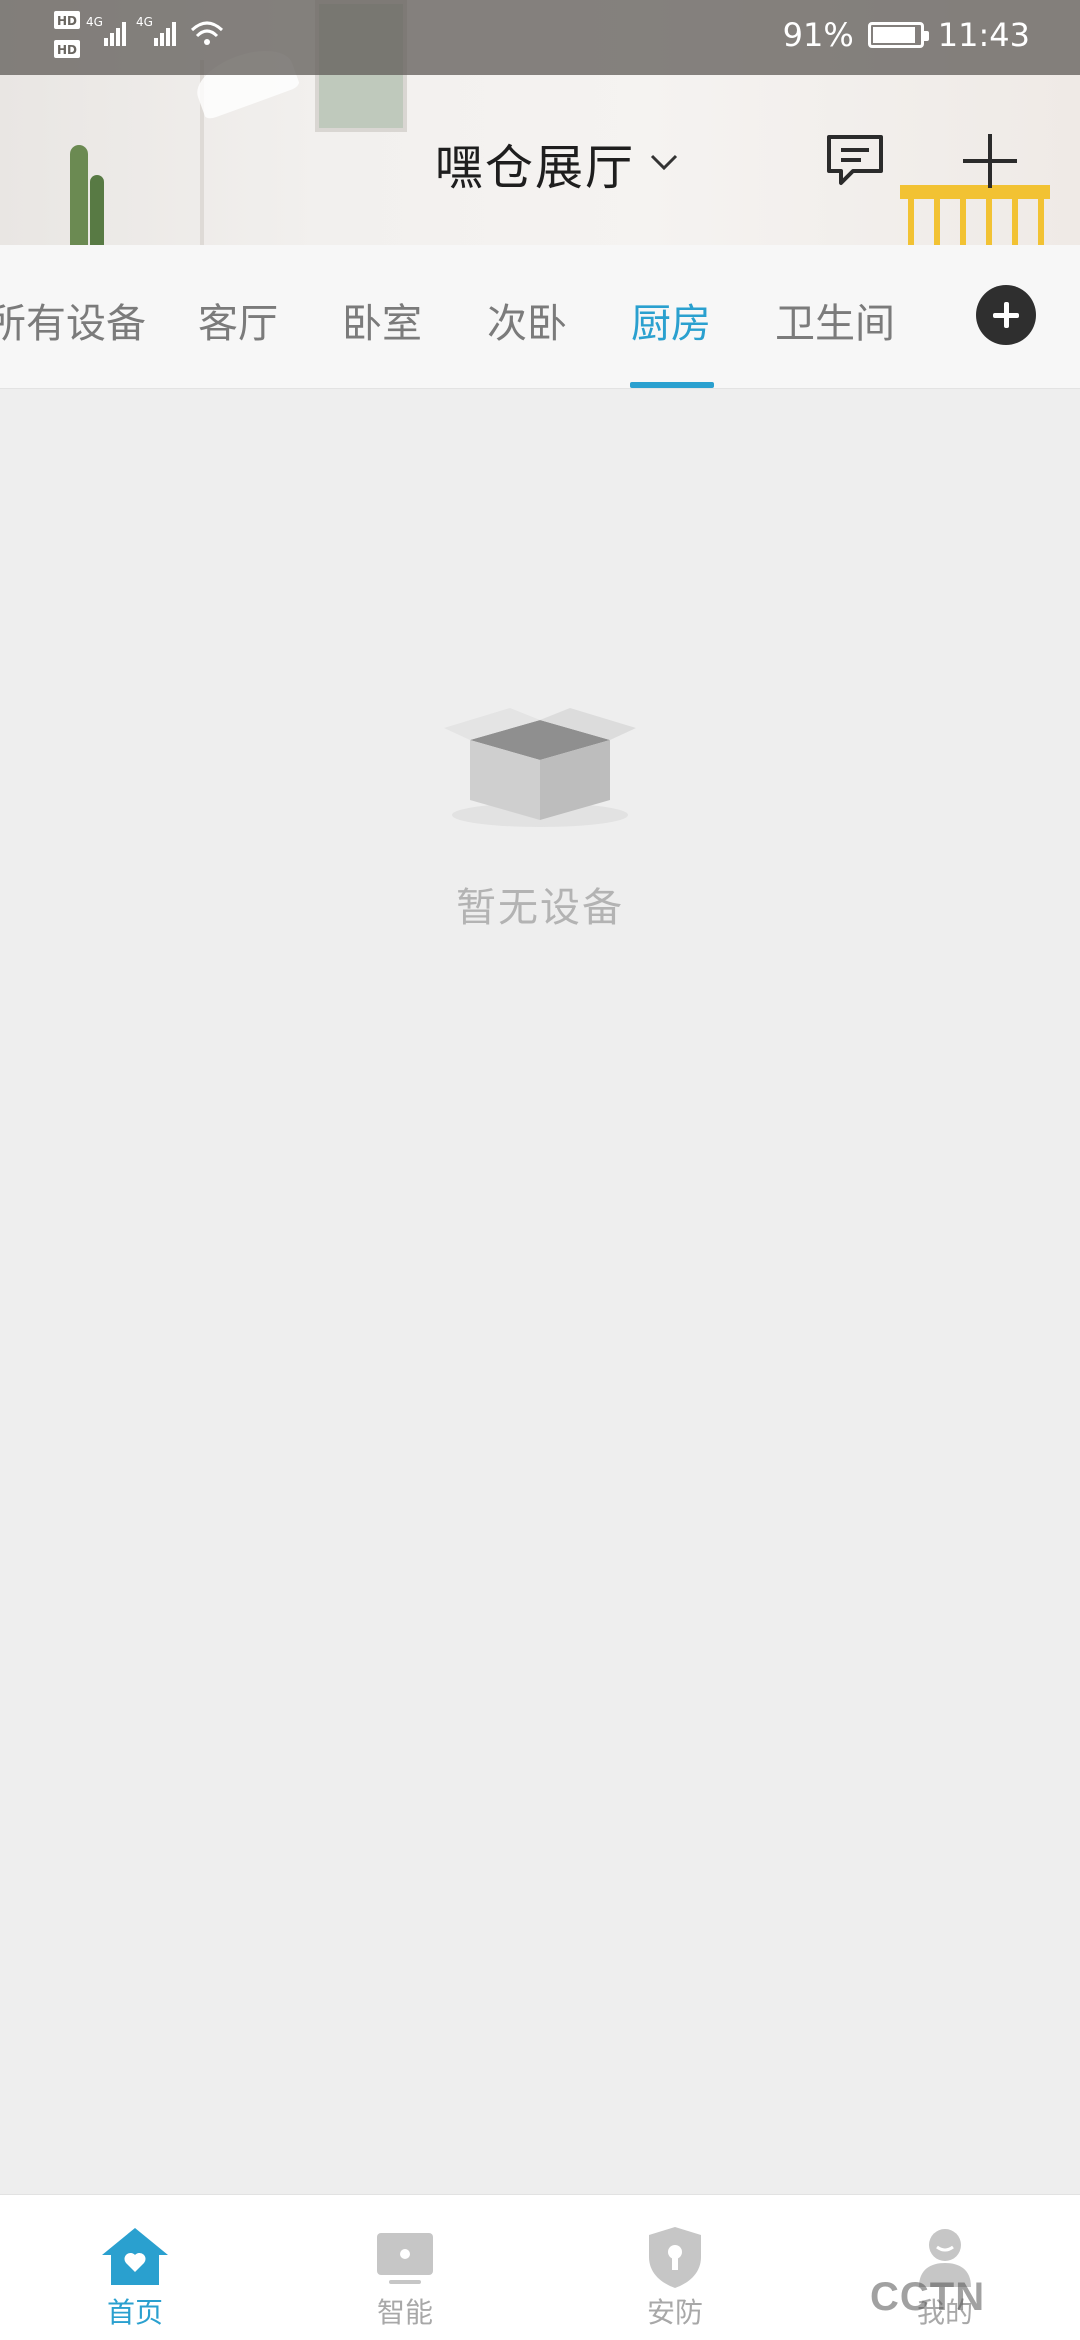 The width and height of the screenshot is (1080, 2340). Describe the element at coordinates (975, 215) in the screenshot. I see `background-yellow-chair` at that location.